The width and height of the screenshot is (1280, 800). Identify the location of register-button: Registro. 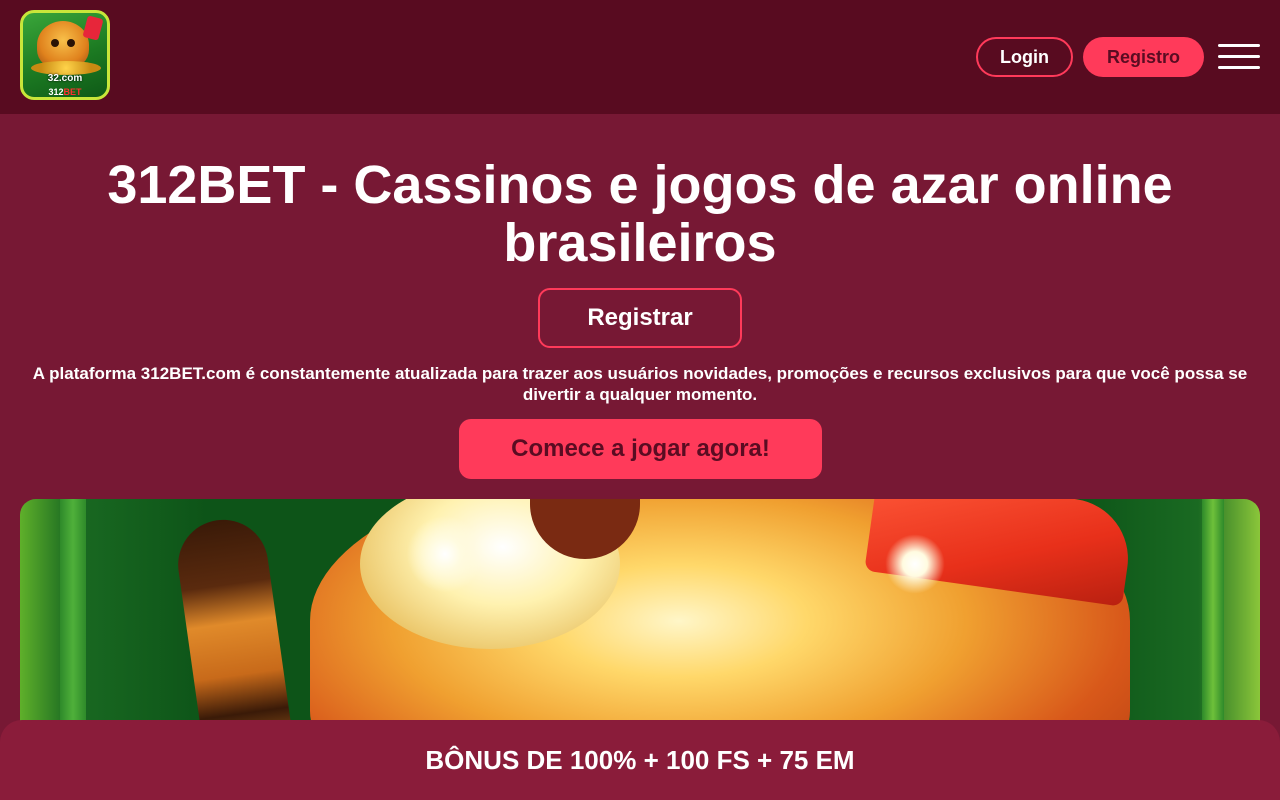
(1143, 57).